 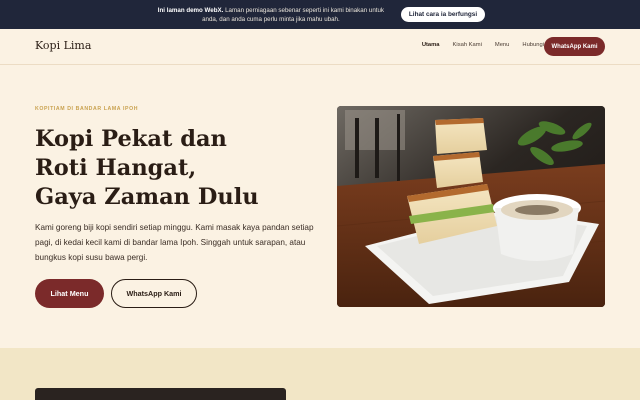 I want to click on hero-whatsapp-button: WhatsApp Kami, so click(x=154, y=293).